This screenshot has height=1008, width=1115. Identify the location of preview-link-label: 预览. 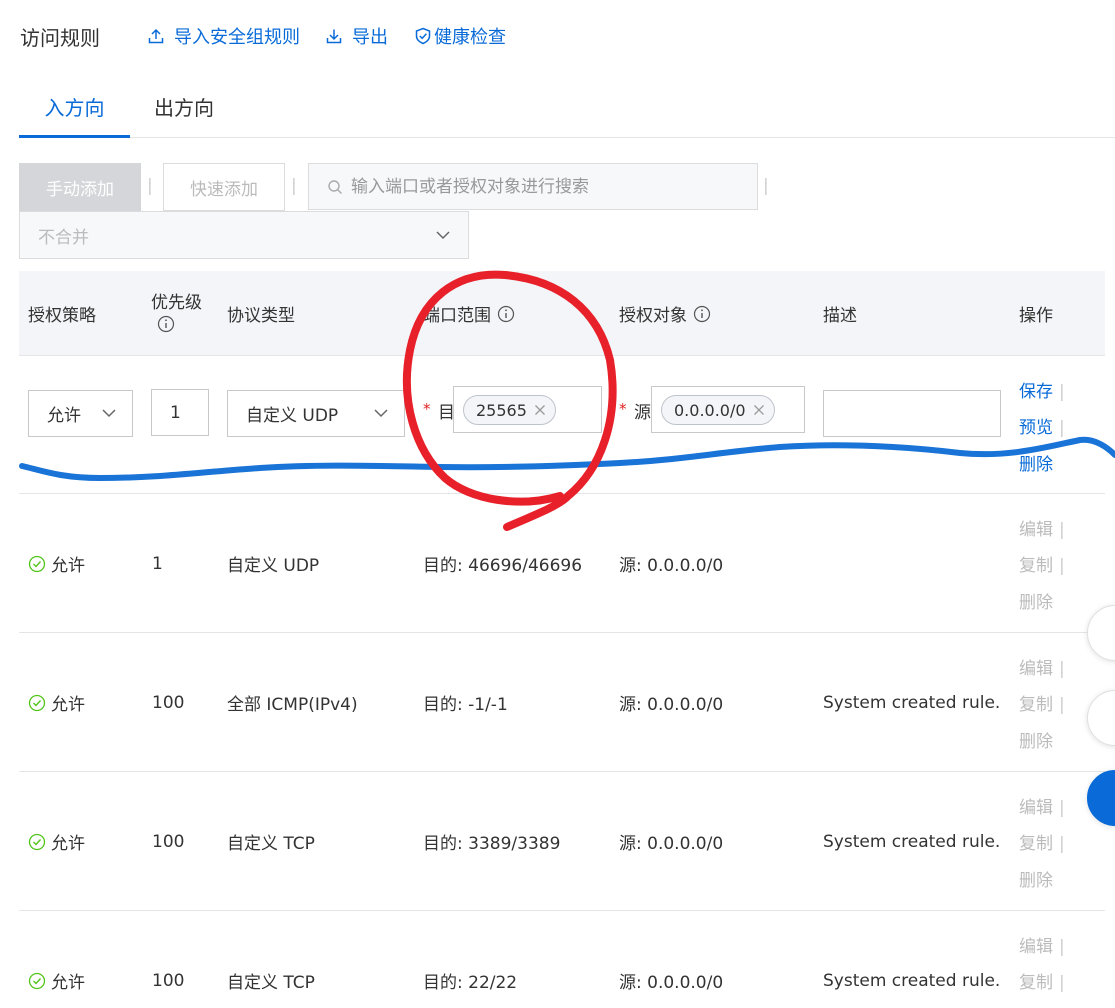
(1036, 428).